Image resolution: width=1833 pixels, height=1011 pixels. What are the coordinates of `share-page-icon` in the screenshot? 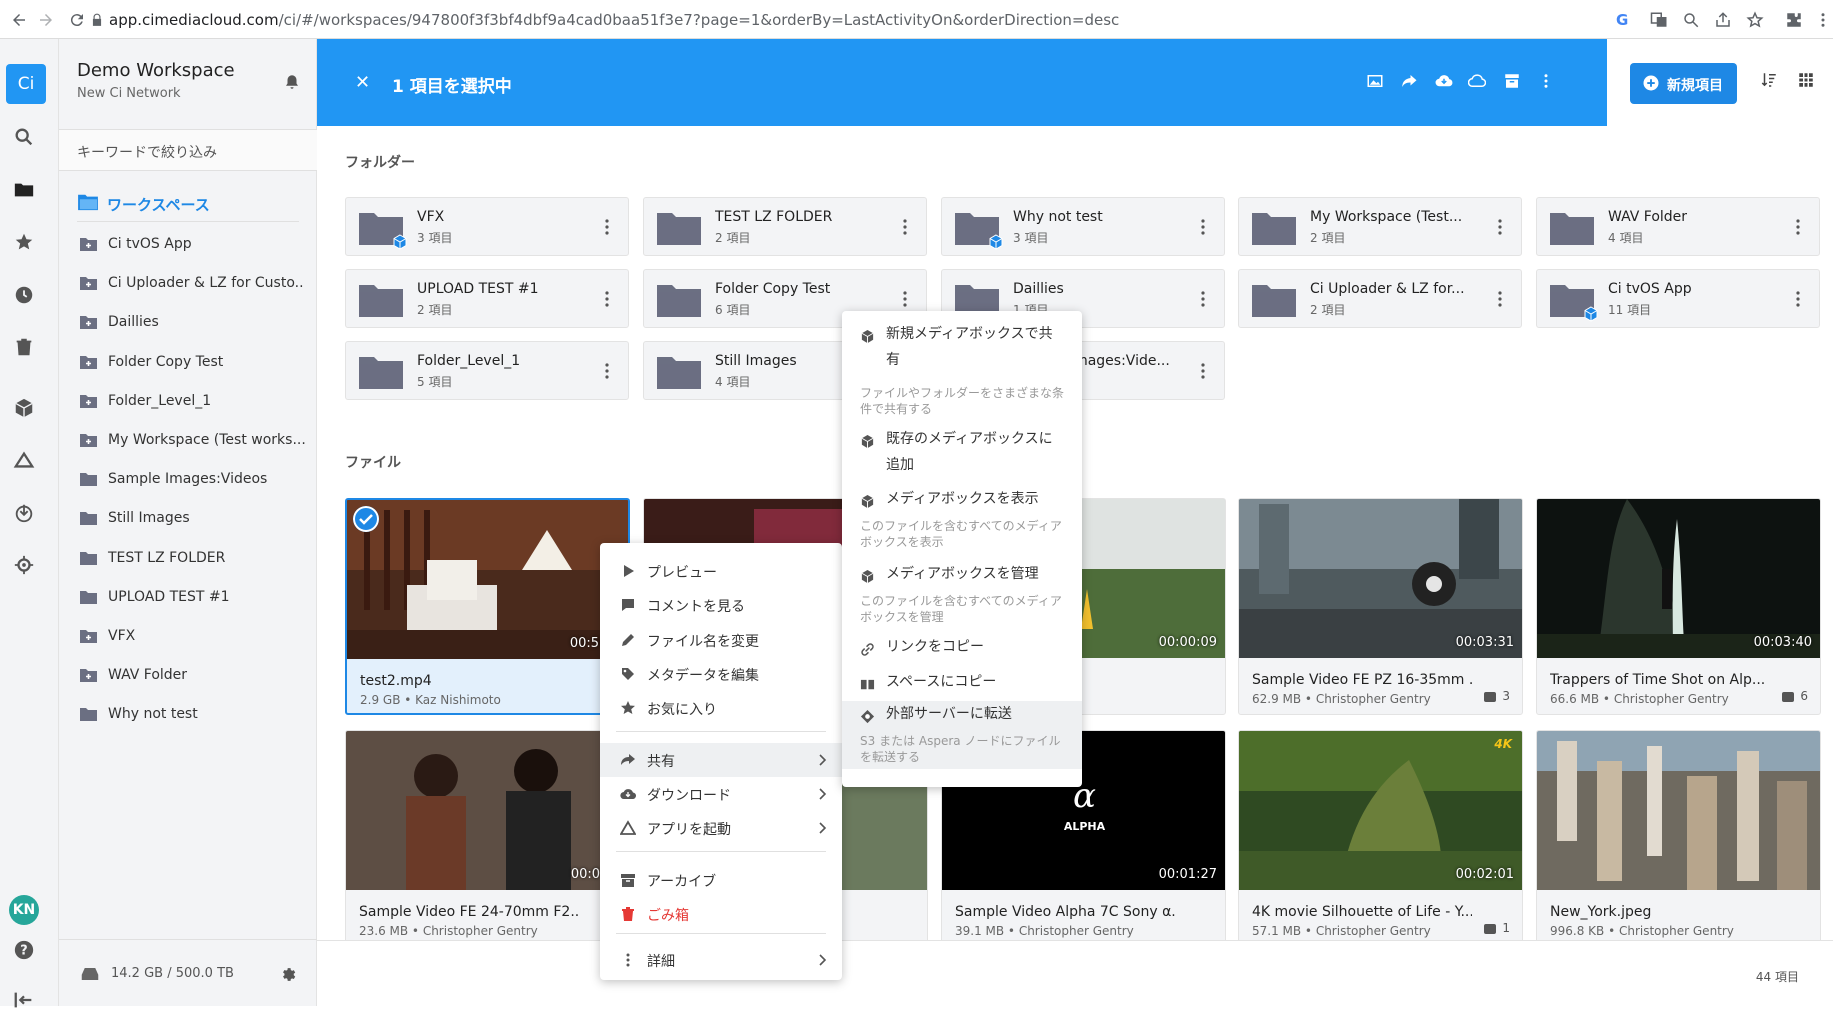 It's located at (1723, 20).